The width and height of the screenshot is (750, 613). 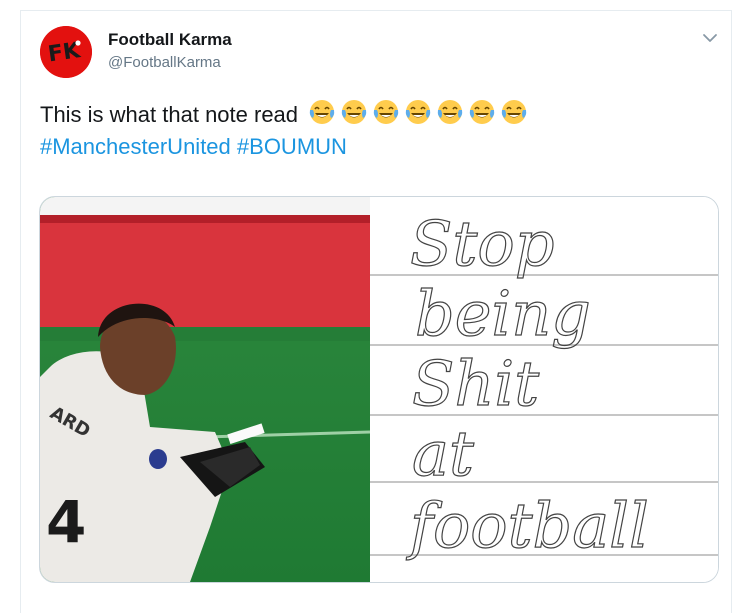 What do you see at coordinates (443, 453) in the screenshot?
I see `note-line: at` at bounding box center [443, 453].